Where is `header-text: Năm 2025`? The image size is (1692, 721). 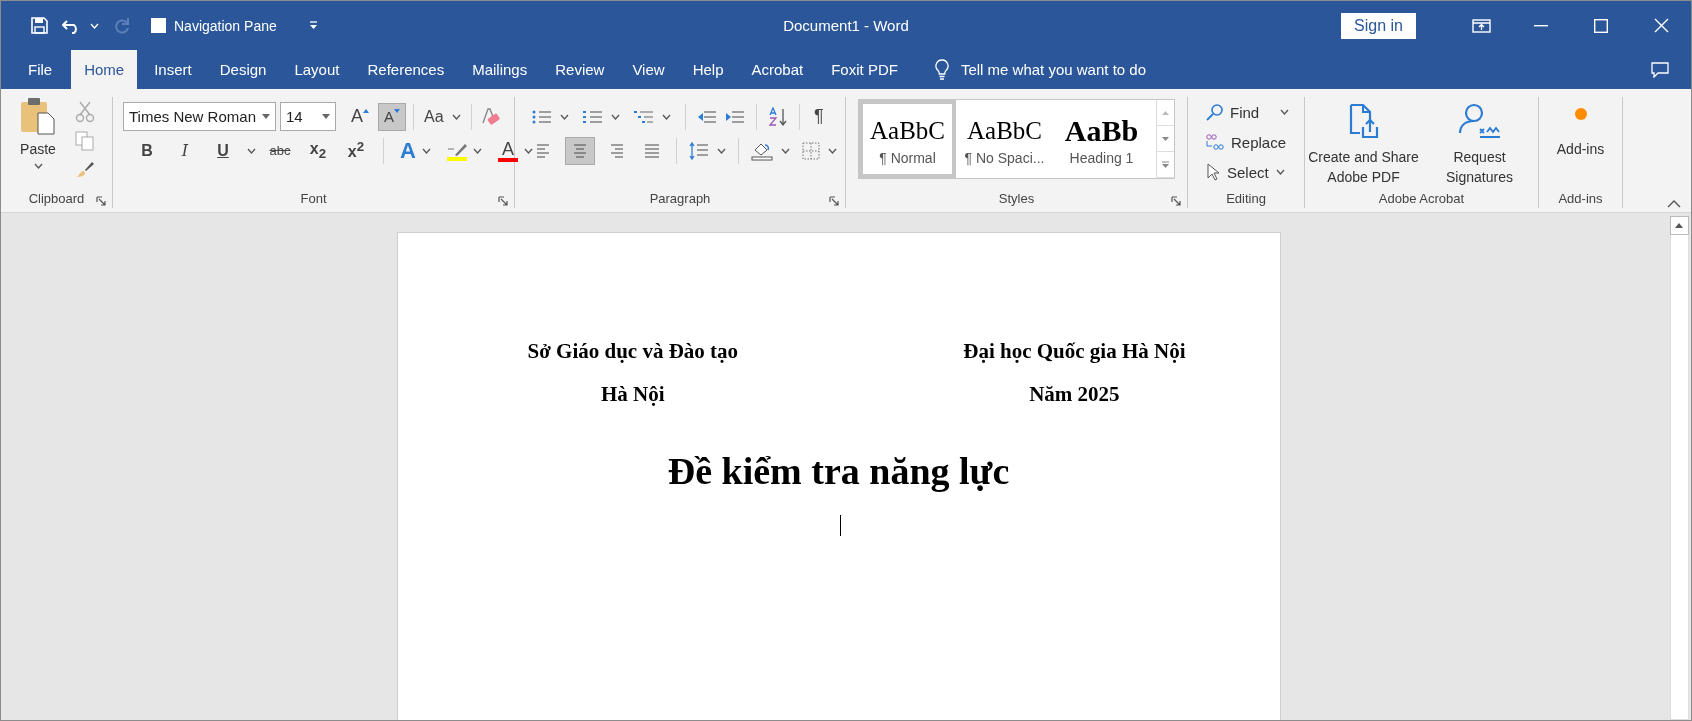
header-text: Năm 2025 is located at coordinates (1074, 394).